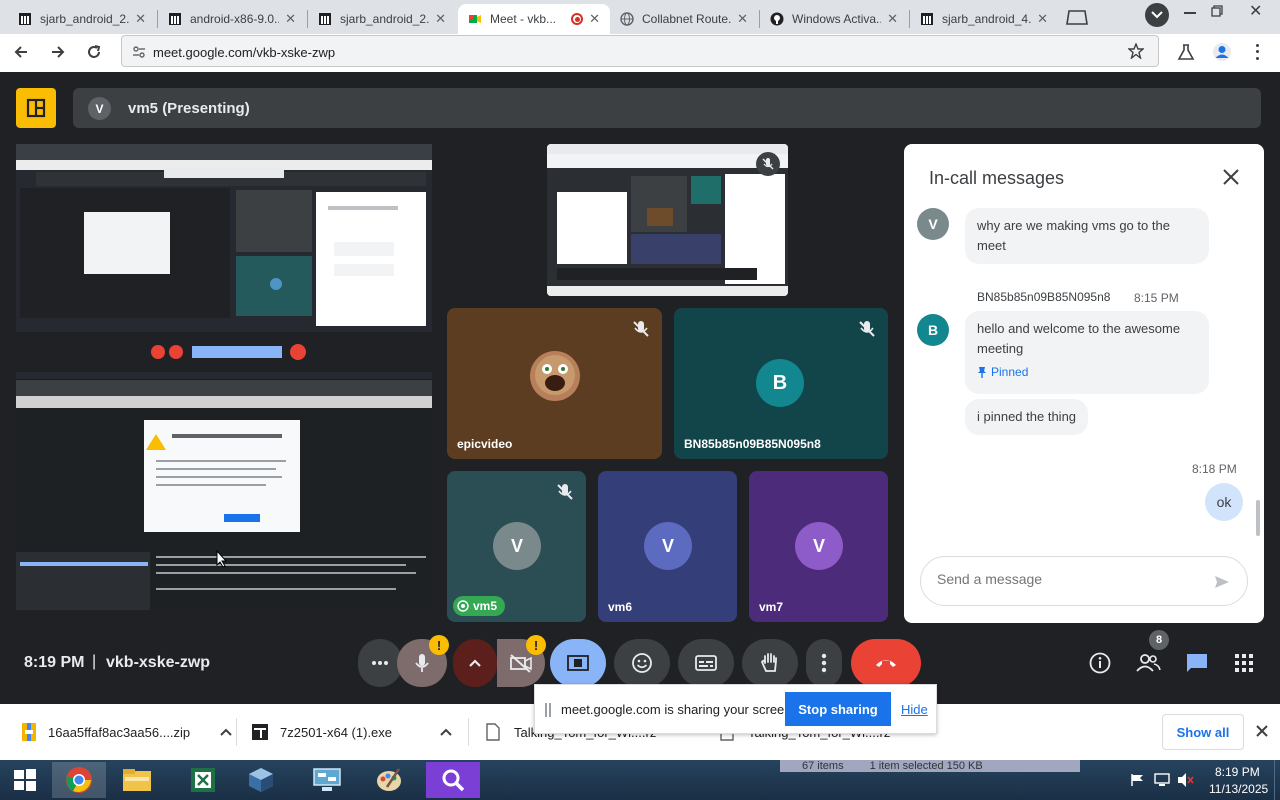  I want to click on show-all-downloads-button: Show all, so click(1203, 732).